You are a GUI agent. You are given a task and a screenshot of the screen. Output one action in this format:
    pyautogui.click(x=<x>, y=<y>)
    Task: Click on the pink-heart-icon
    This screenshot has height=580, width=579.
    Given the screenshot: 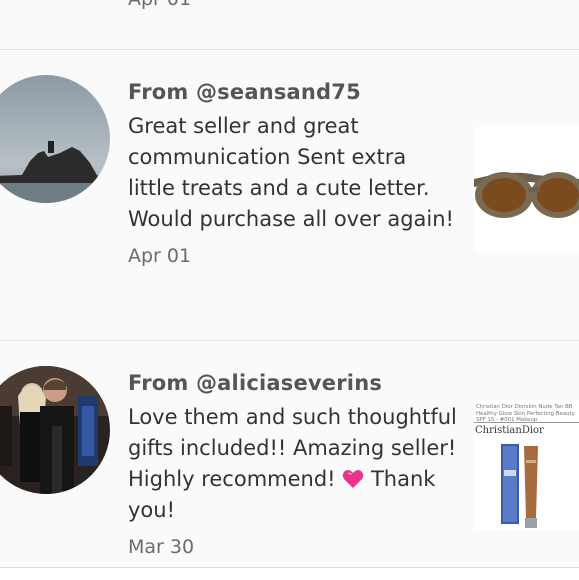 What is the action you would take?
    pyautogui.click(x=353, y=479)
    